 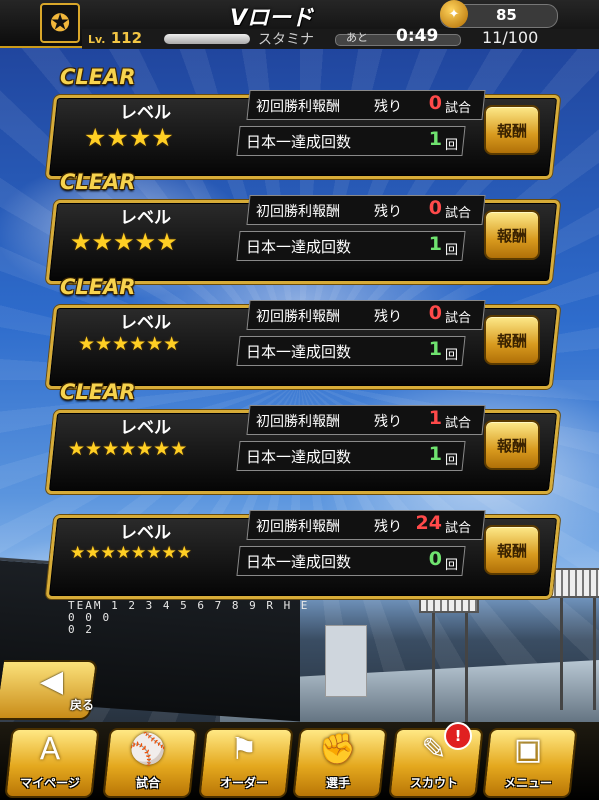 What do you see at coordinates (428, 523) in the screenshot?
I see `remaining-matches: 24` at bounding box center [428, 523].